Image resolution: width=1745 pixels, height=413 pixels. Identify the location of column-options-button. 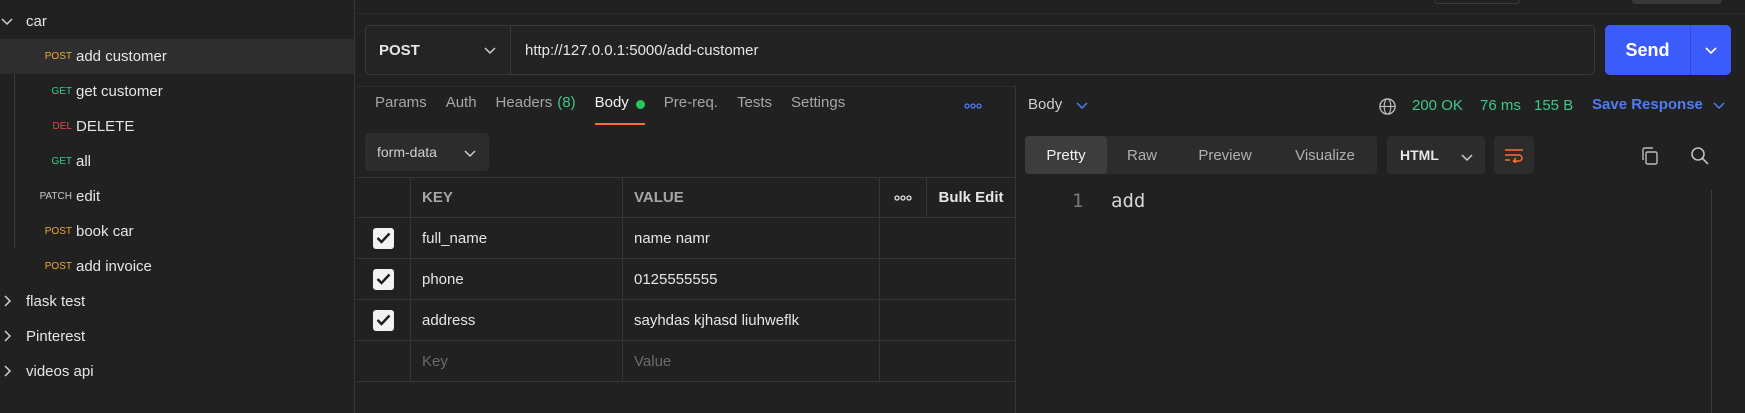
(903, 197).